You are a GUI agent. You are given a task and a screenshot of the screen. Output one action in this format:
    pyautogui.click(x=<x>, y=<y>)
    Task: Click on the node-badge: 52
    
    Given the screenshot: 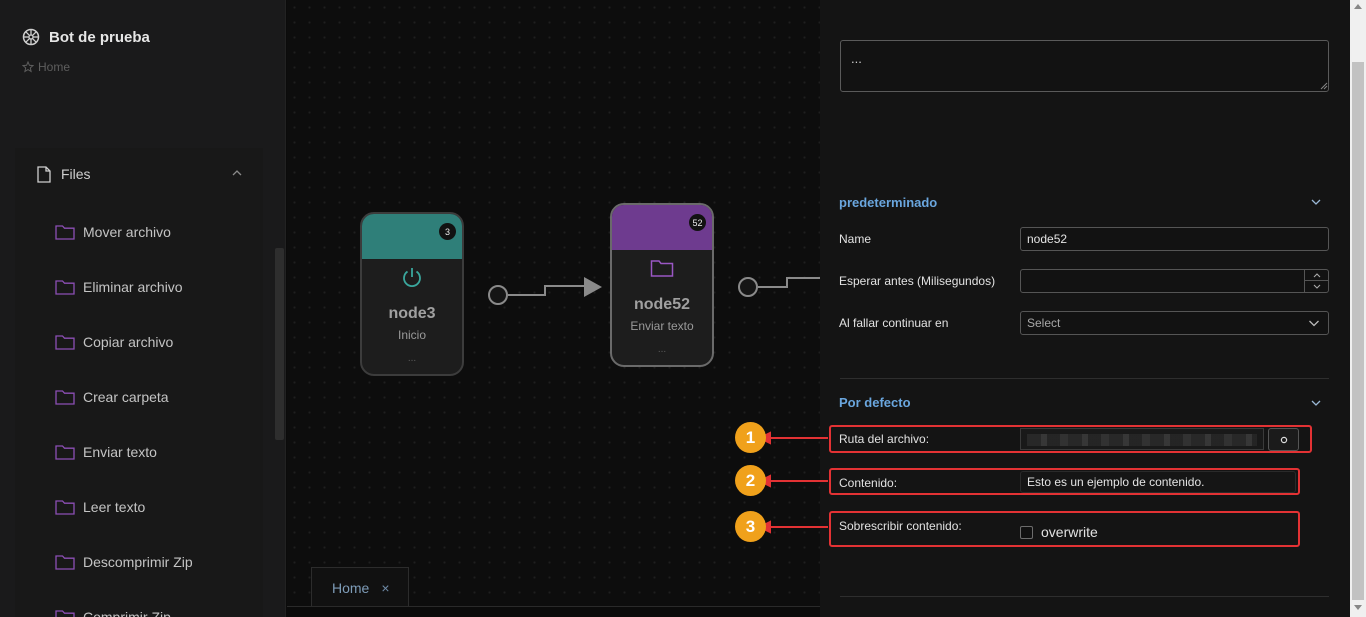 What is the action you would take?
    pyautogui.click(x=697, y=222)
    